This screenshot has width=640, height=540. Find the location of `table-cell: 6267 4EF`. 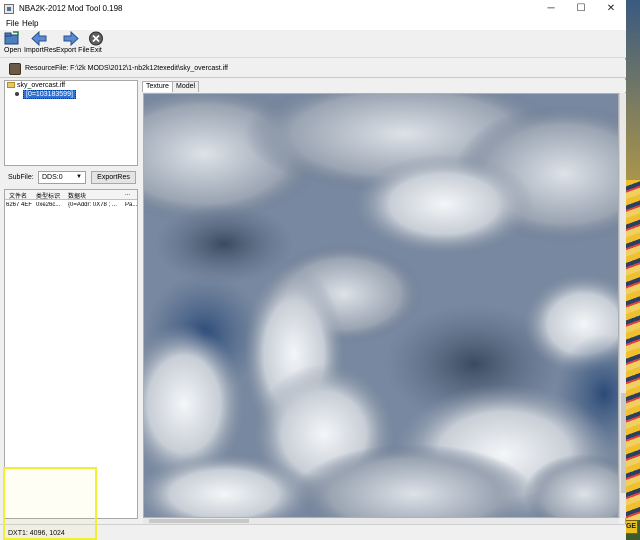

table-cell: 6267 4EF is located at coordinates (19, 205).